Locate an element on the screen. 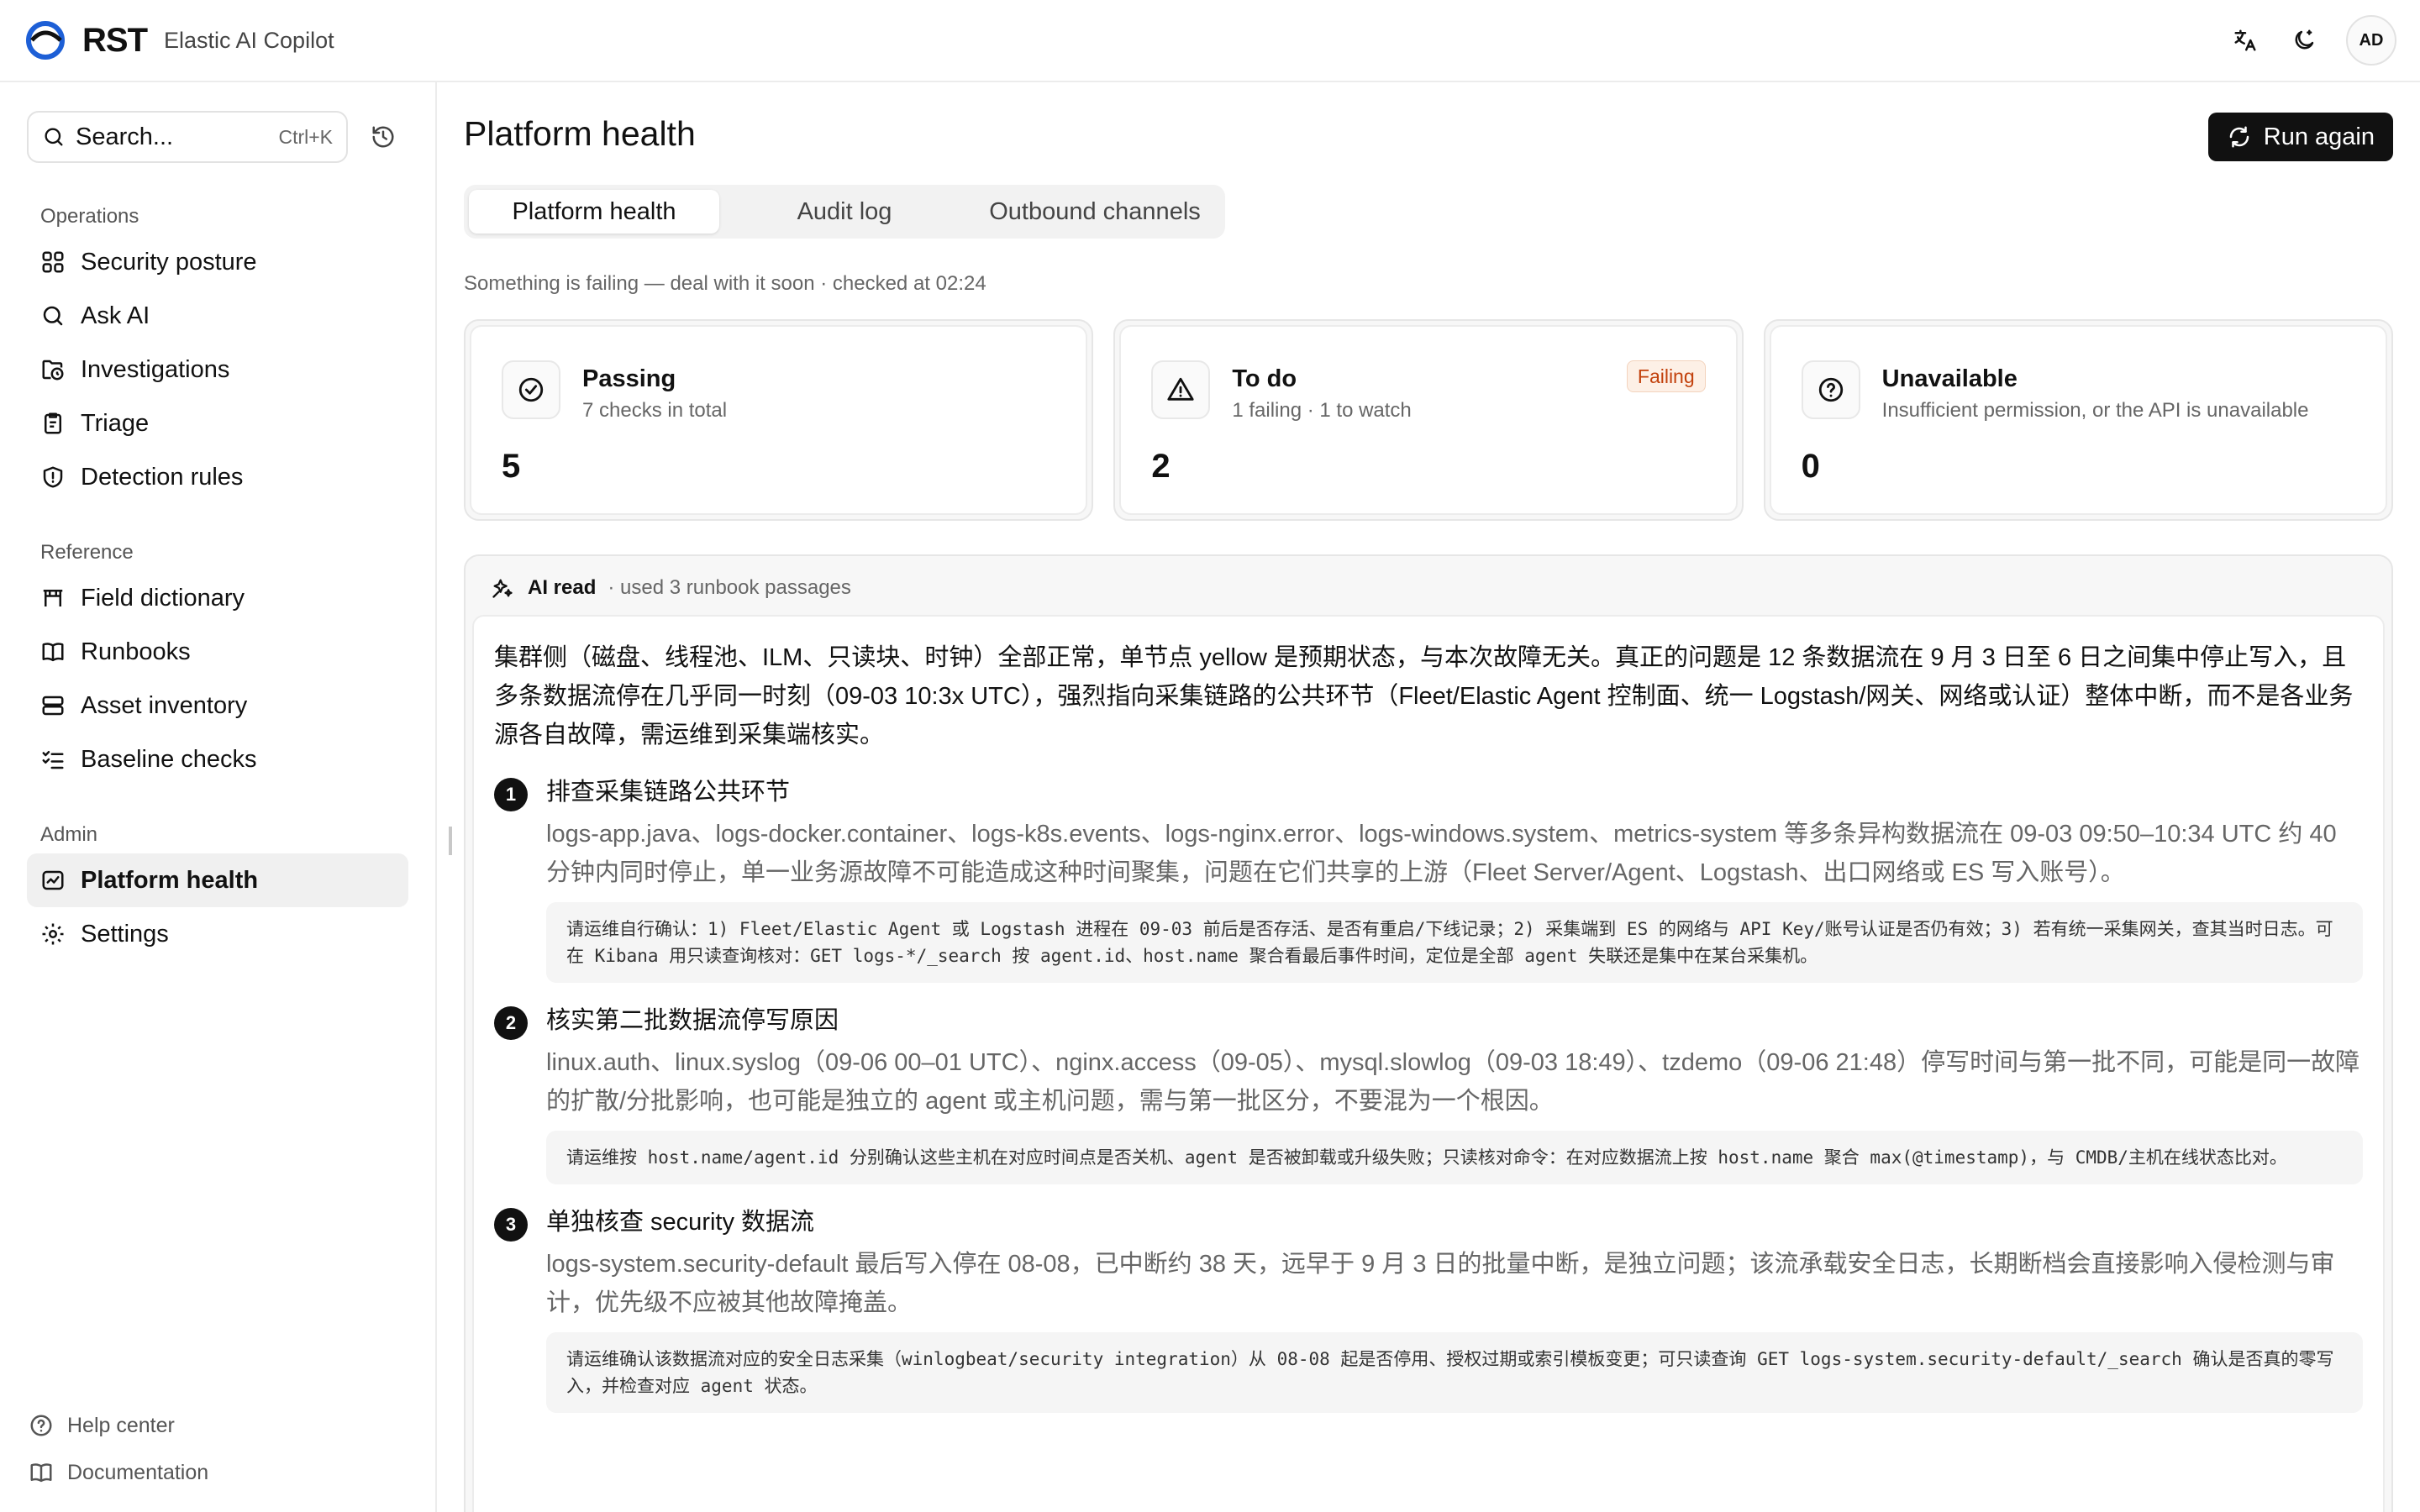  card-value: 0 is located at coordinates (1810, 466).